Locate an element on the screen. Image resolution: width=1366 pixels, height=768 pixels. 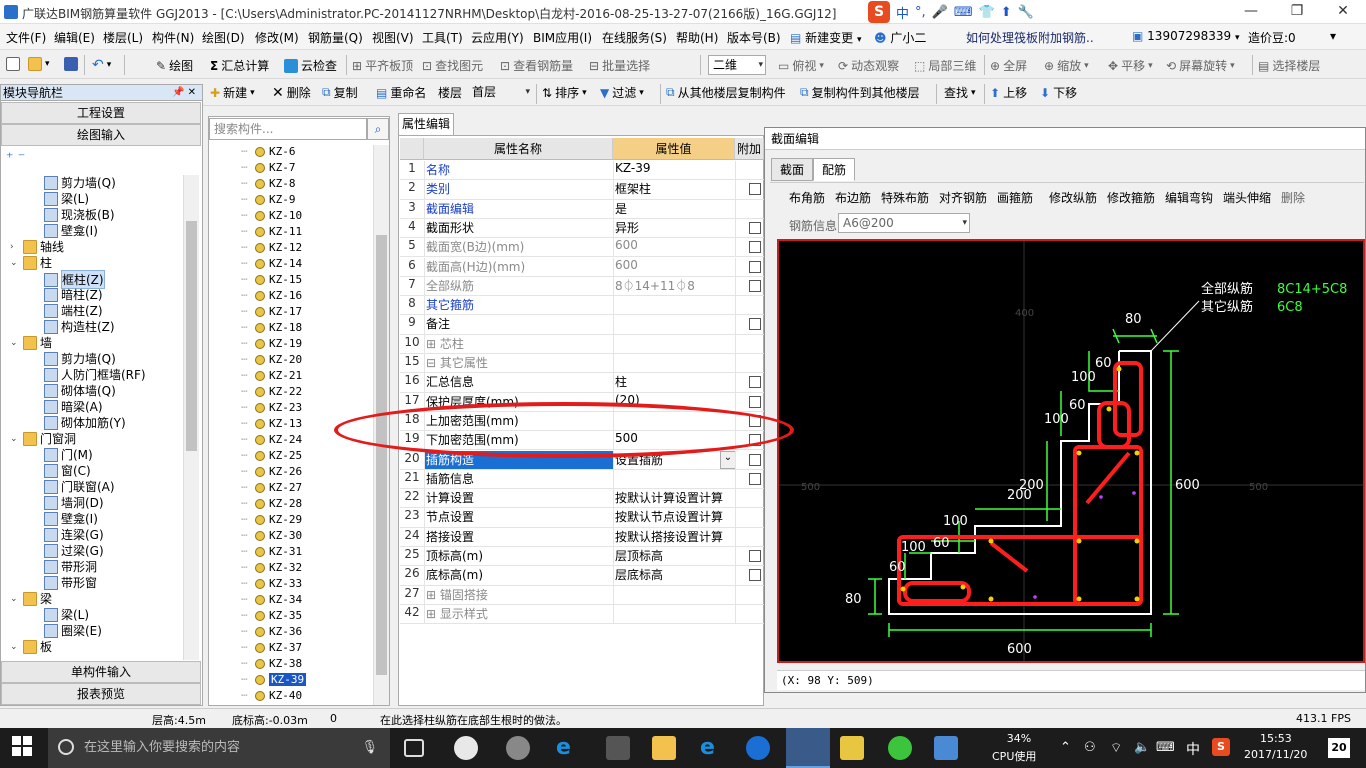
find-element-button: ⊡ 查找图元 is located at coordinates (452, 65).